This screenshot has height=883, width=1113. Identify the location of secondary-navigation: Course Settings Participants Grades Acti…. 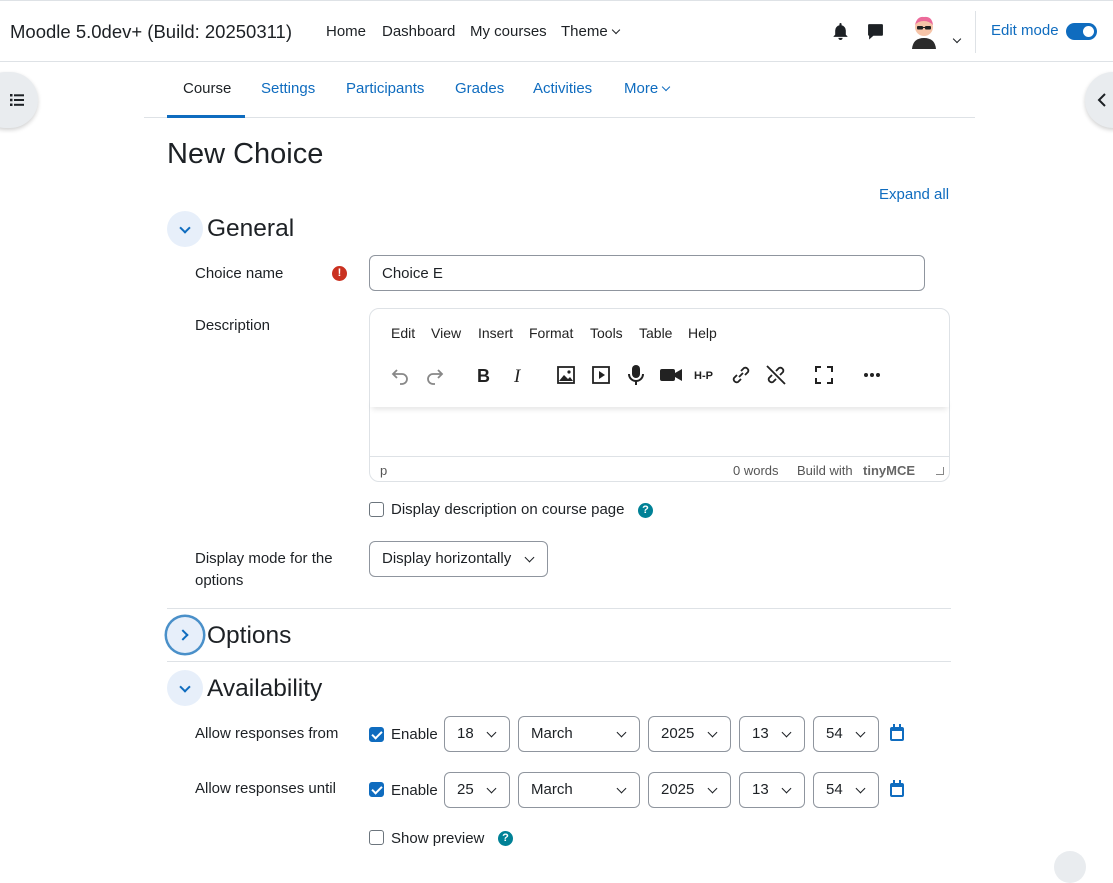
(559, 90).